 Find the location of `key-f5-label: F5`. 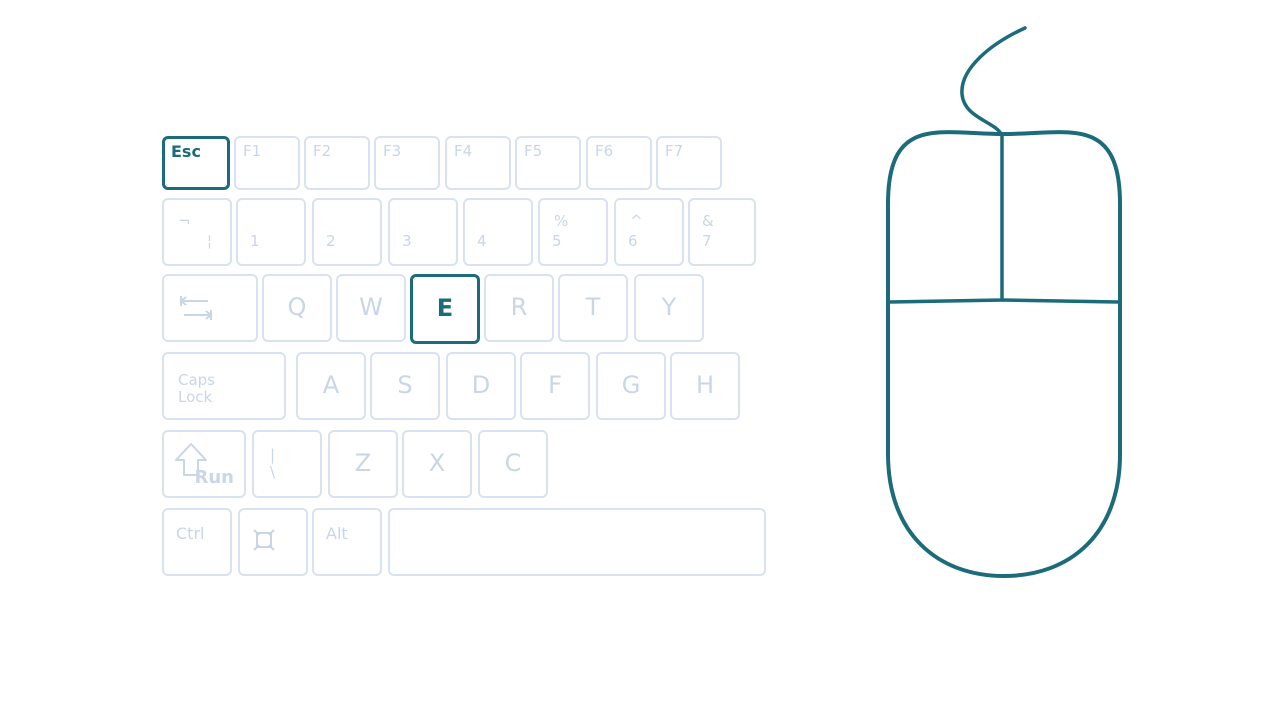

key-f5-label: F5 is located at coordinates (533, 151).